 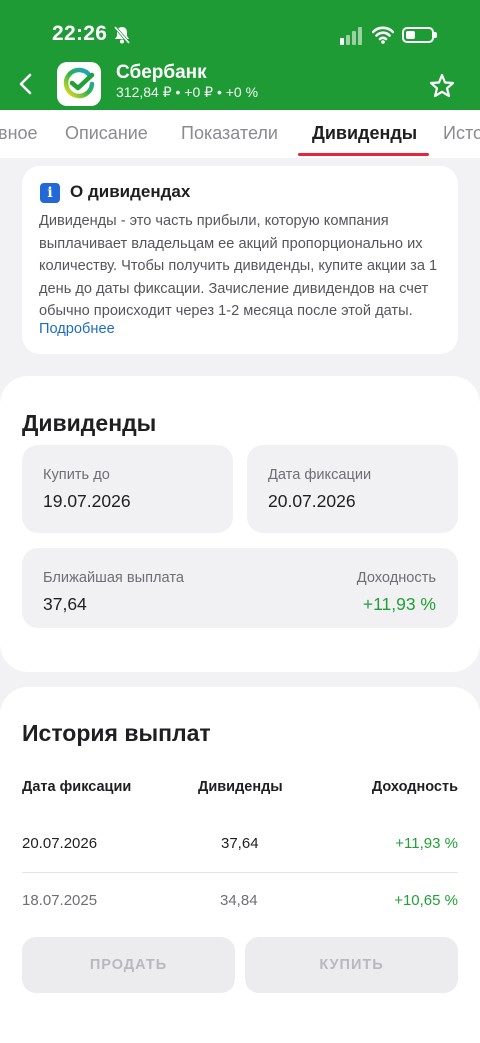 What do you see at coordinates (26, 84) in the screenshot?
I see `back-arrow-icon` at bounding box center [26, 84].